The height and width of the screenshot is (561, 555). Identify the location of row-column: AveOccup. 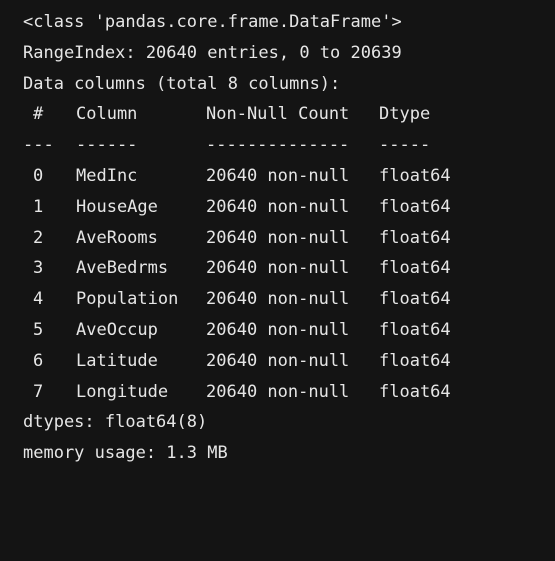
(117, 329).